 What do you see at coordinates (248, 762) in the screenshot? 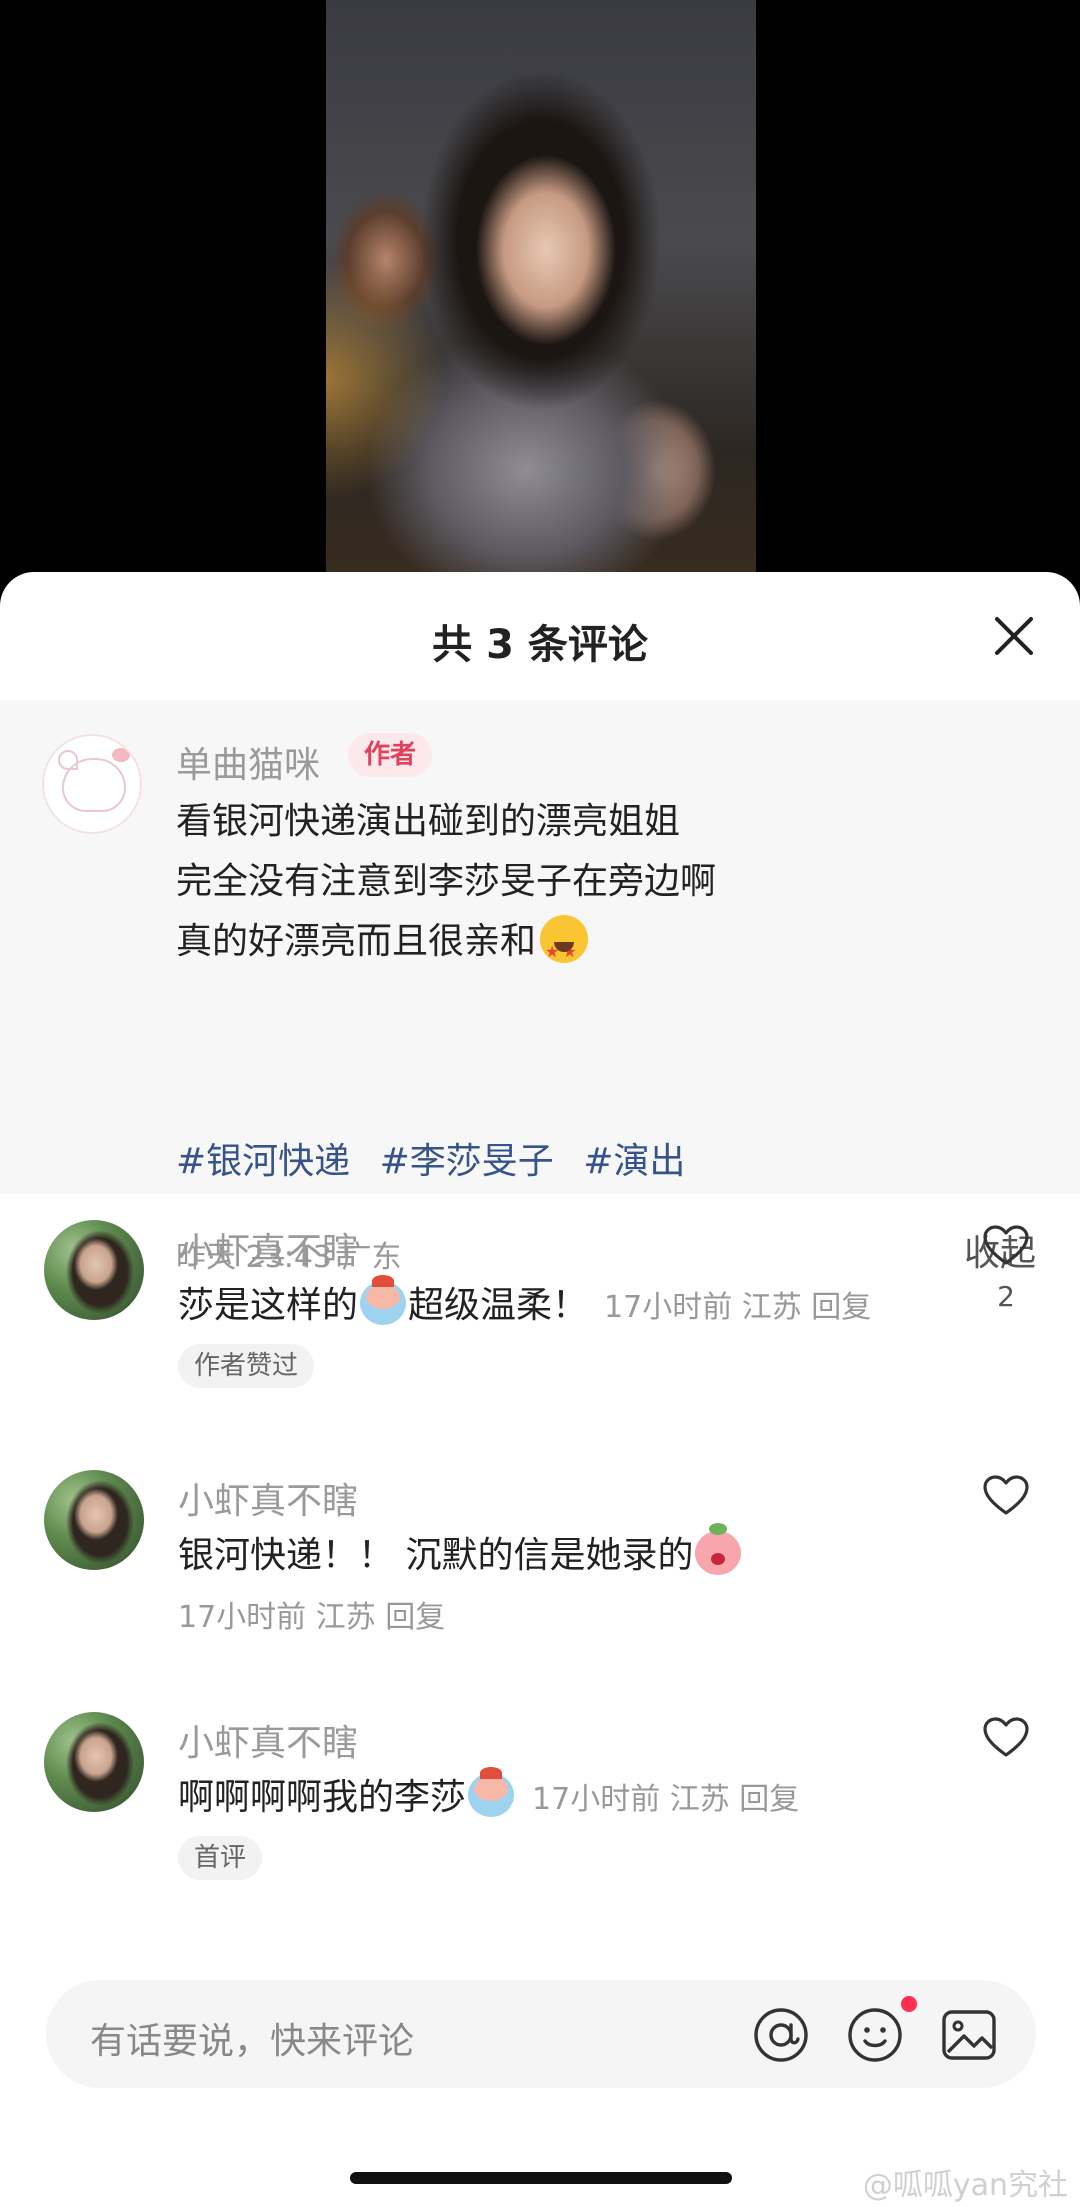
I see `author-name: 单曲猫咪` at bounding box center [248, 762].